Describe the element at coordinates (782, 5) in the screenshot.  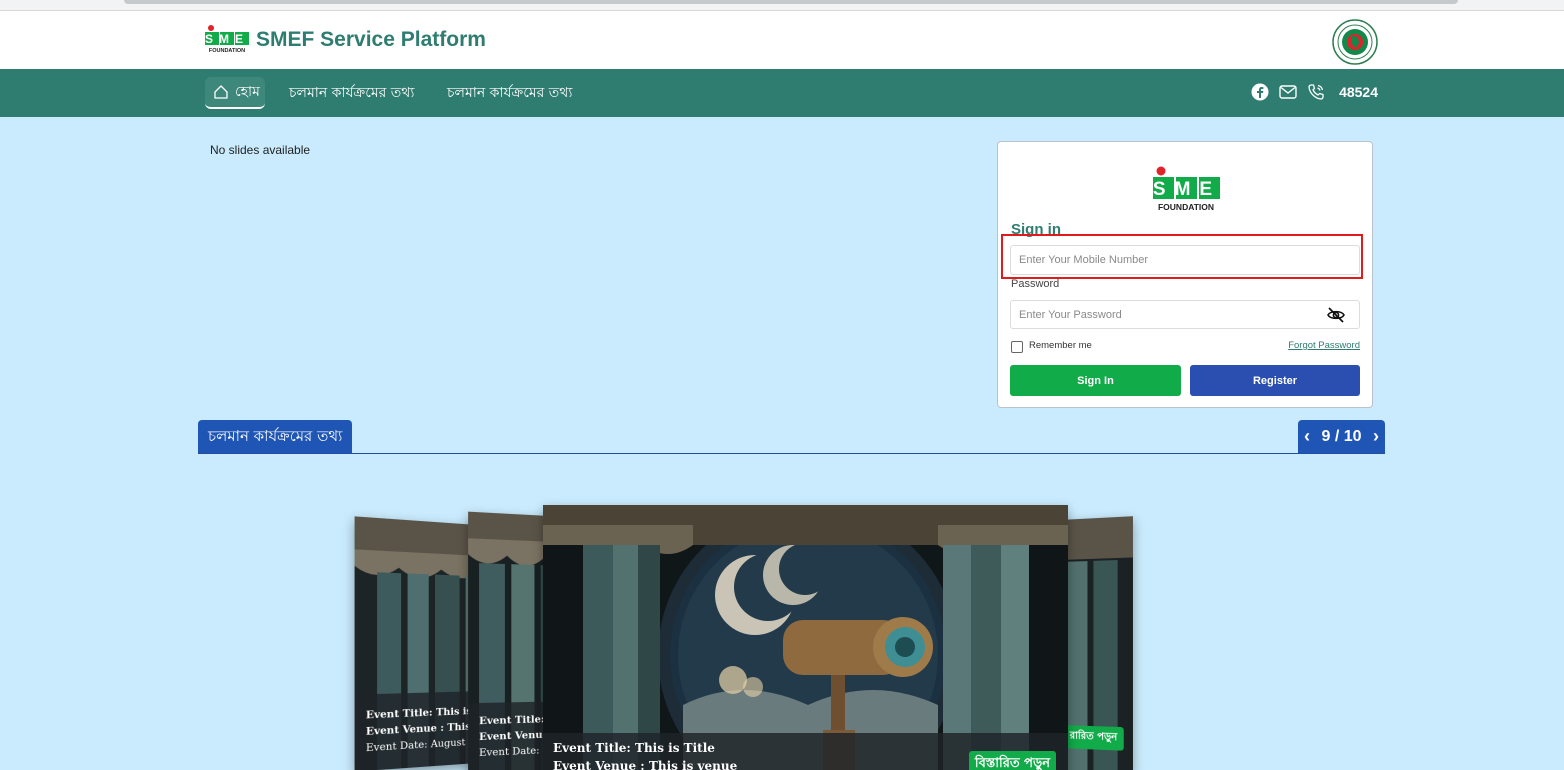
I see `browser-top-strip` at that location.